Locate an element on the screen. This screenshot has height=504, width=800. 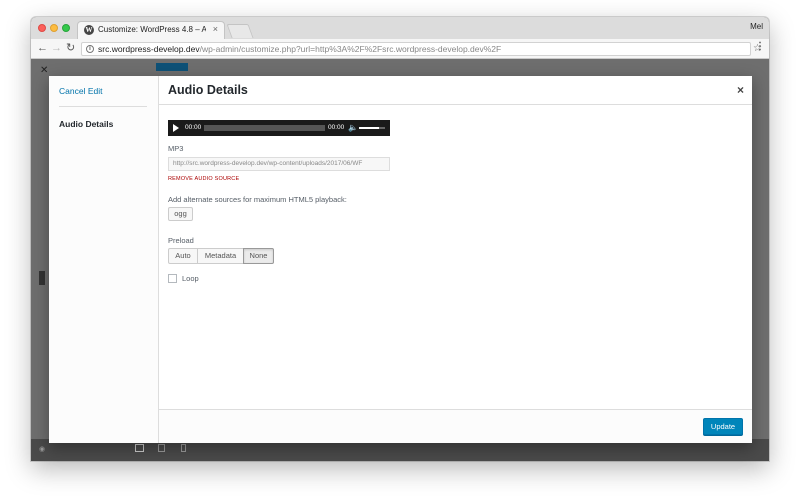
preload-auto-button: Auto is located at coordinates (183, 256).